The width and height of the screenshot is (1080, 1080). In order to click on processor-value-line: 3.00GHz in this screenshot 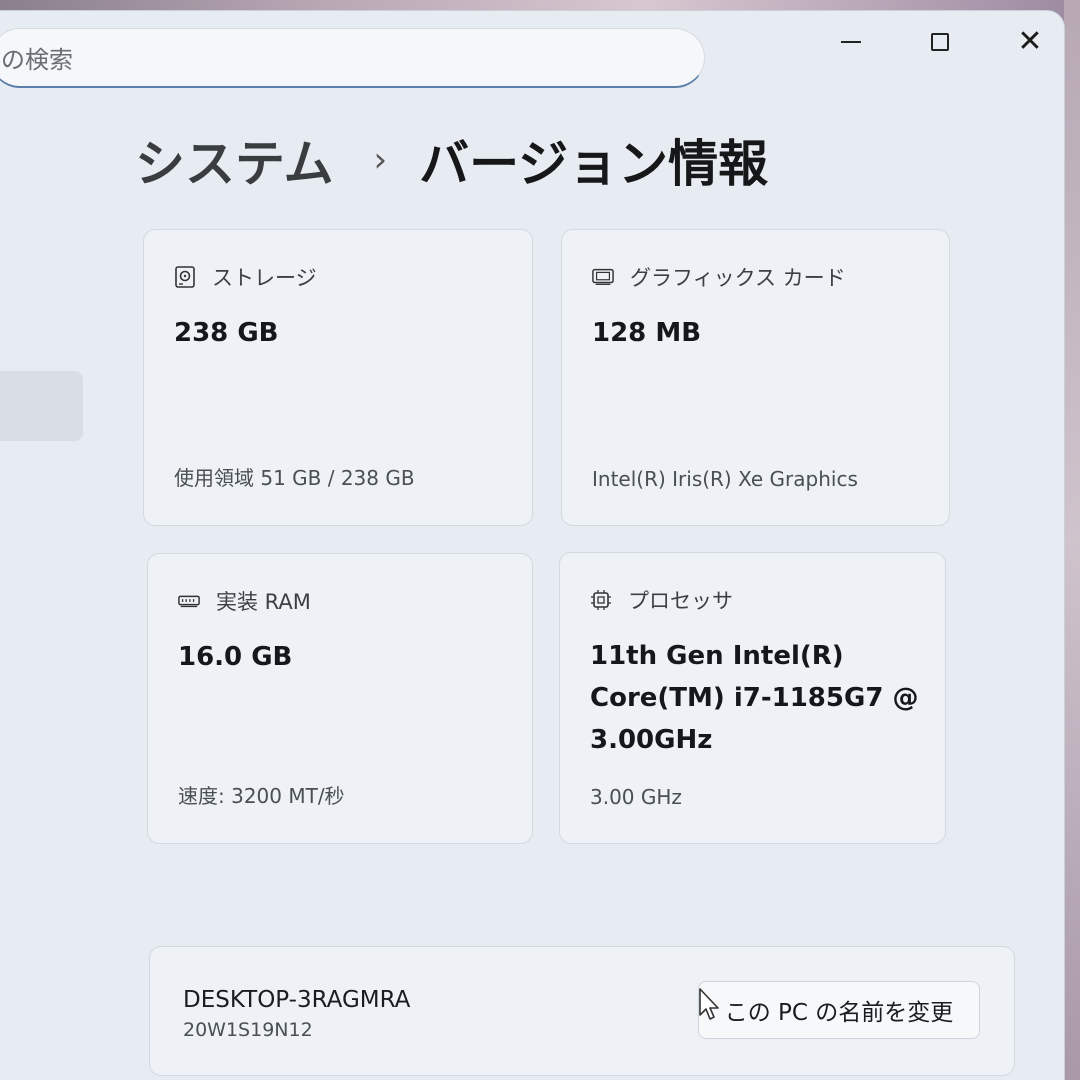, I will do `click(651, 740)`.